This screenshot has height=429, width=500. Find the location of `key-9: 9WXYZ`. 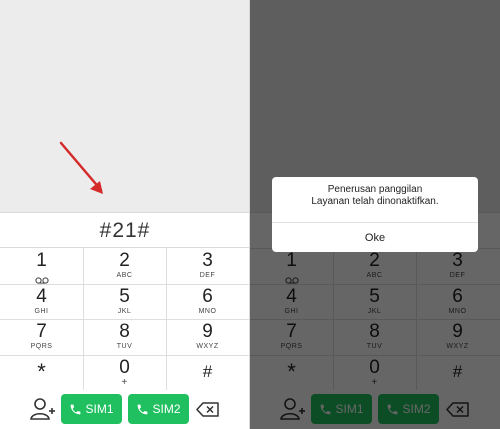

key-9: 9WXYZ is located at coordinates (207, 337).